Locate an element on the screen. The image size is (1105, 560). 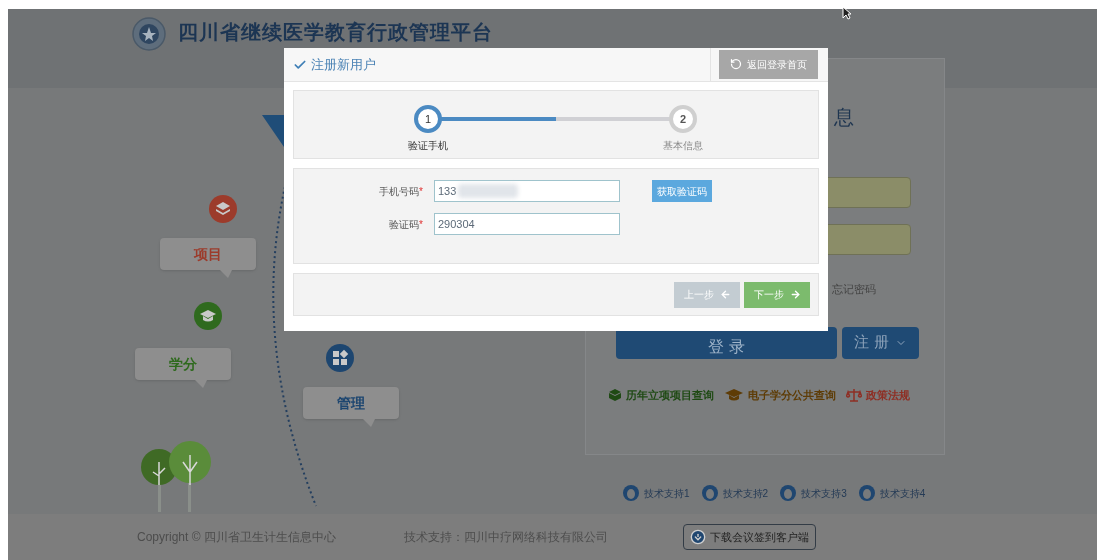
cube-icon is located at coordinates (615, 394).